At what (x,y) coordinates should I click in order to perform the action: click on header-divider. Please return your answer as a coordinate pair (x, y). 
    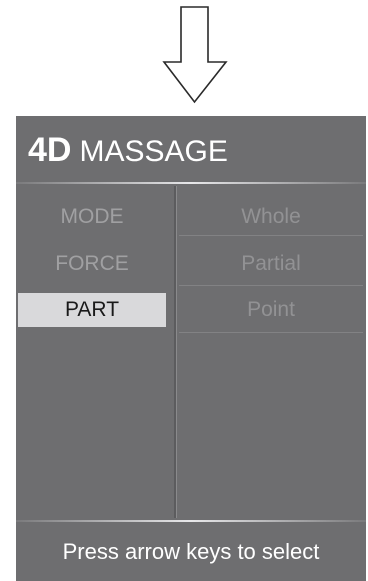
    Looking at the image, I should click on (191, 183).